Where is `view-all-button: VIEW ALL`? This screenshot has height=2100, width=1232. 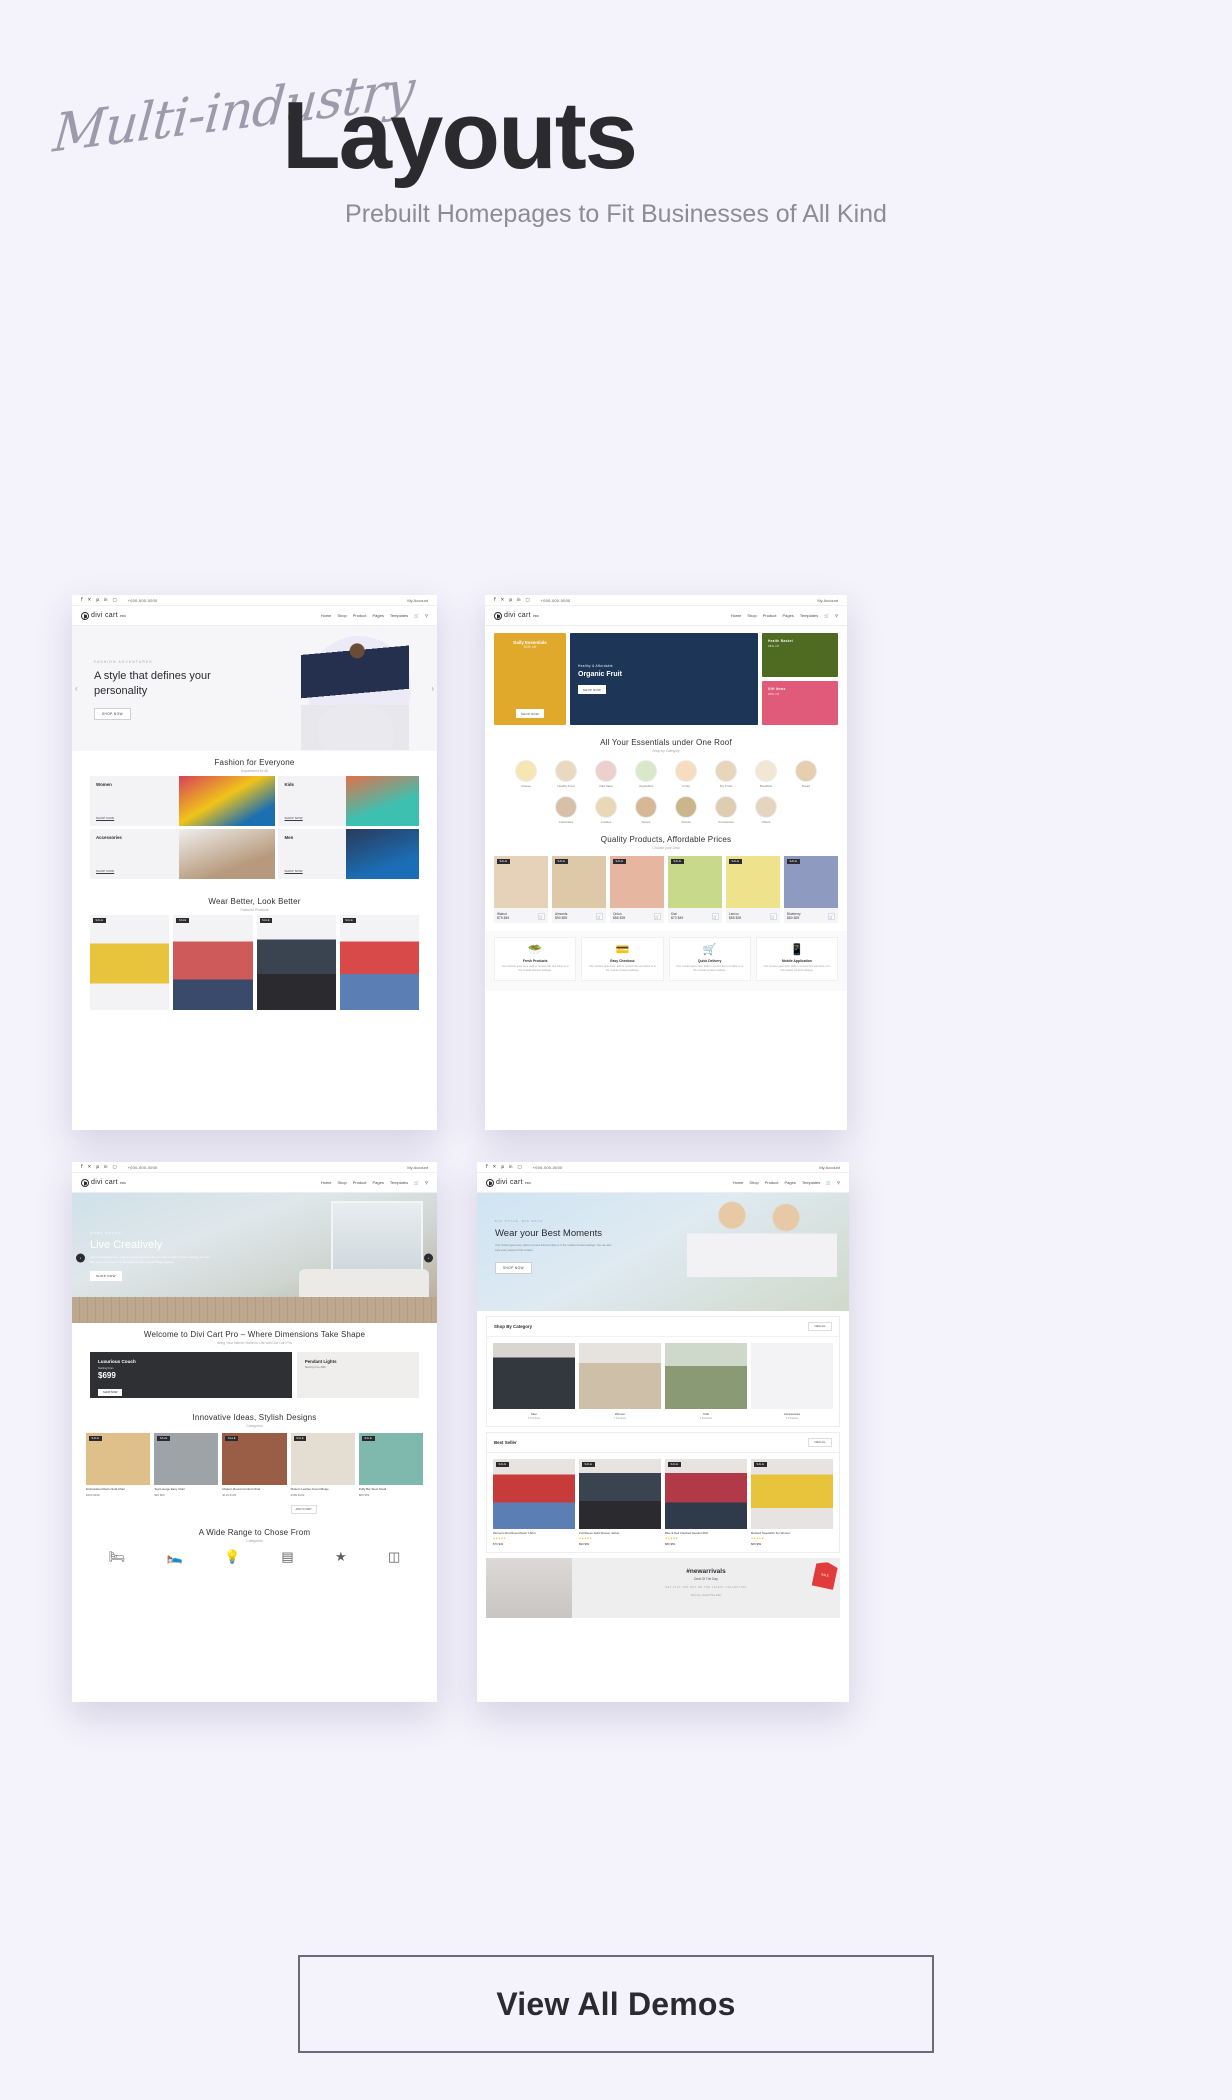
view-all-button: VIEW ALL is located at coordinates (820, 1442).